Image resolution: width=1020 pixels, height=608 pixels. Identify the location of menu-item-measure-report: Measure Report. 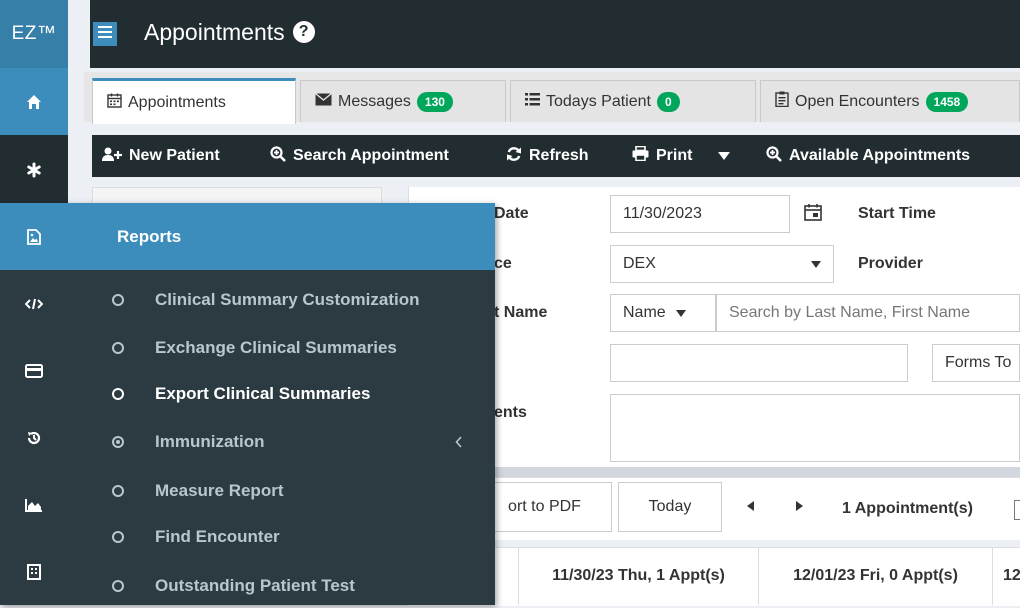
(247, 491).